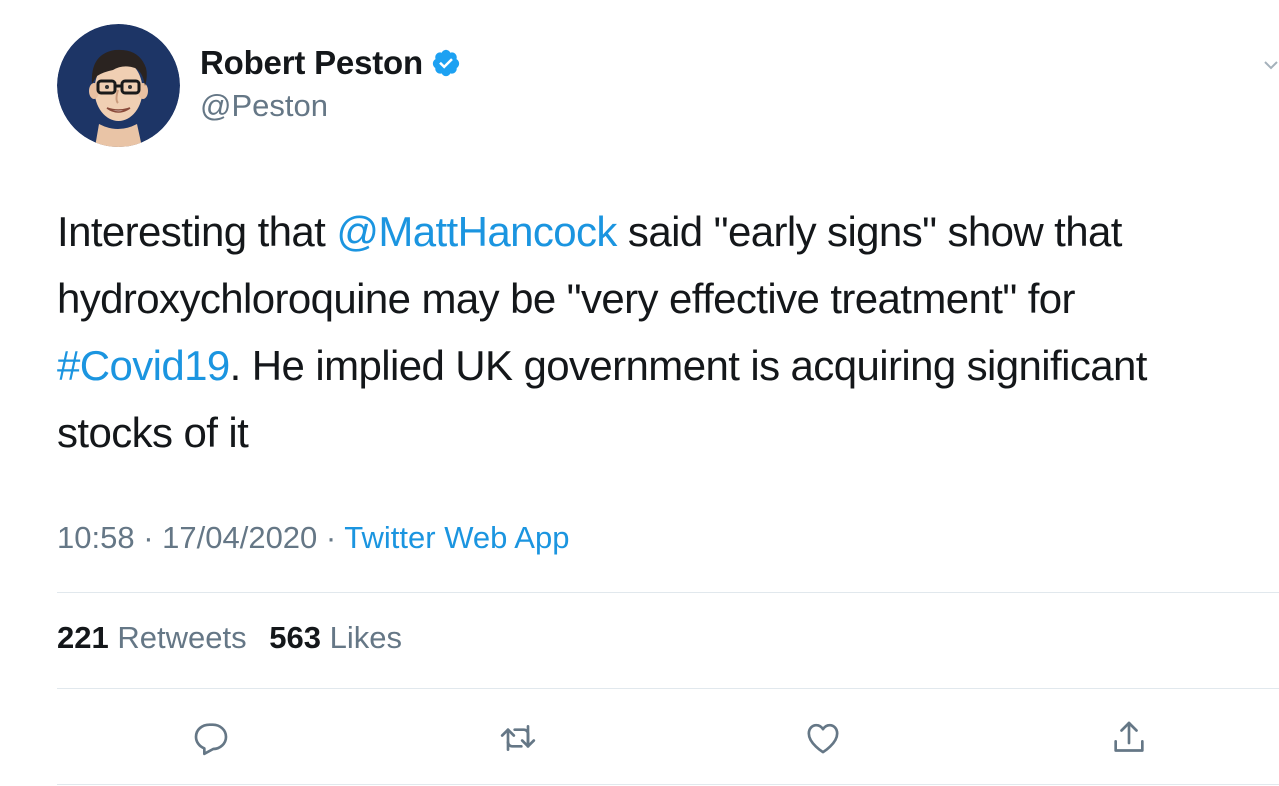  I want to click on retweet-icon, so click(518, 738).